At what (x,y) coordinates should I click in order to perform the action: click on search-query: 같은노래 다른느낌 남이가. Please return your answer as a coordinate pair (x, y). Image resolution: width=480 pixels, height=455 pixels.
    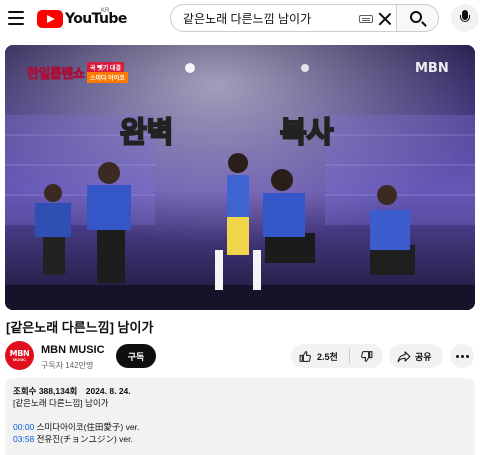
    Looking at the image, I should click on (247, 18).